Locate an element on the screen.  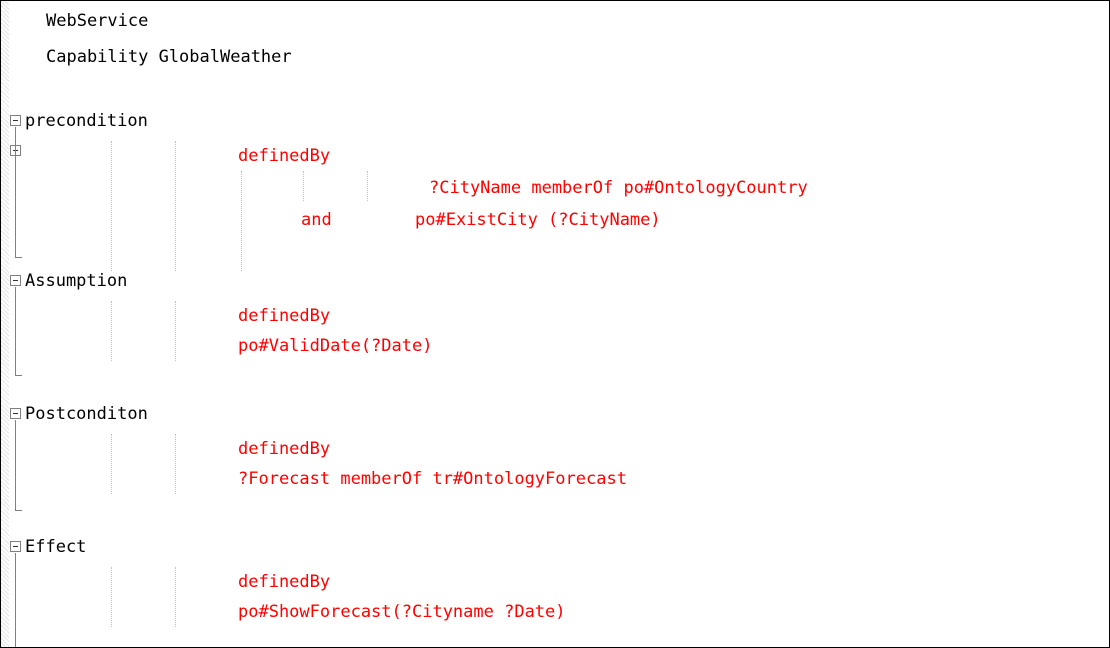
collapse-precondition-icon is located at coordinates (15, 120).